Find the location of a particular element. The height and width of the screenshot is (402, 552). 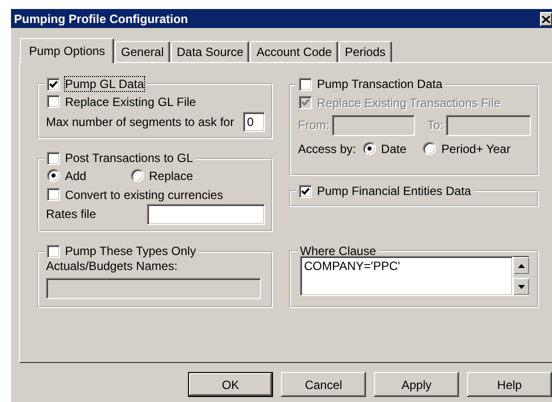

close-icon is located at coordinates (546, 19).